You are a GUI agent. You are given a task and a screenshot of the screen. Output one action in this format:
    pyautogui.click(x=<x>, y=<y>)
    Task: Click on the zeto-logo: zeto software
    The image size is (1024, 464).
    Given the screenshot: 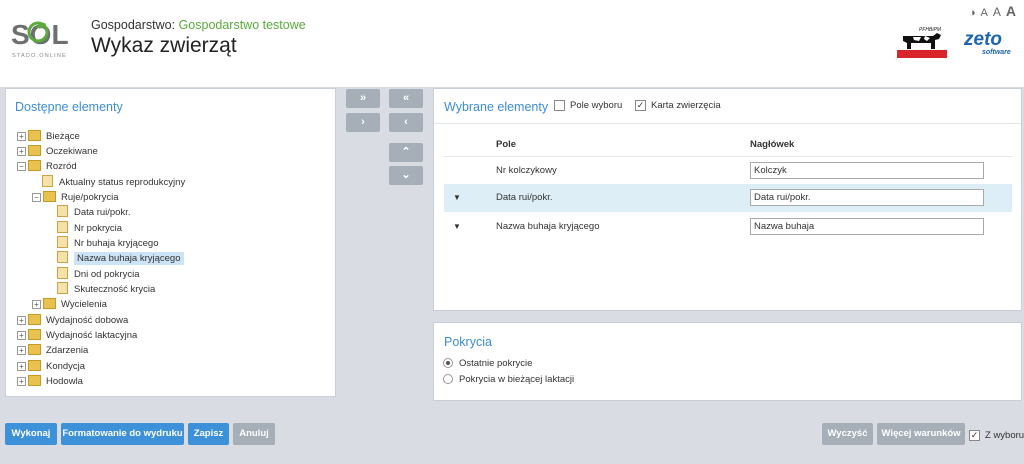 What is the action you would take?
    pyautogui.click(x=987, y=42)
    